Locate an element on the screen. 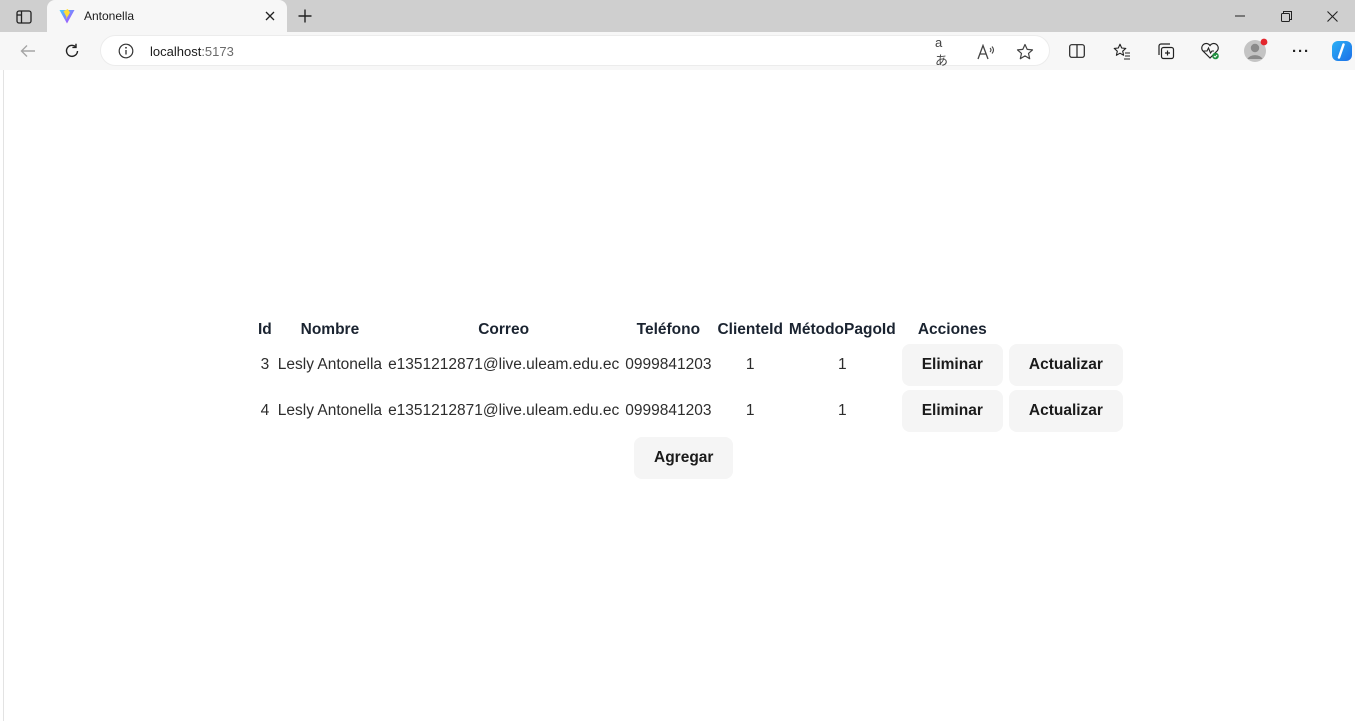  new-tab-button is located at coordinates (305, 16).